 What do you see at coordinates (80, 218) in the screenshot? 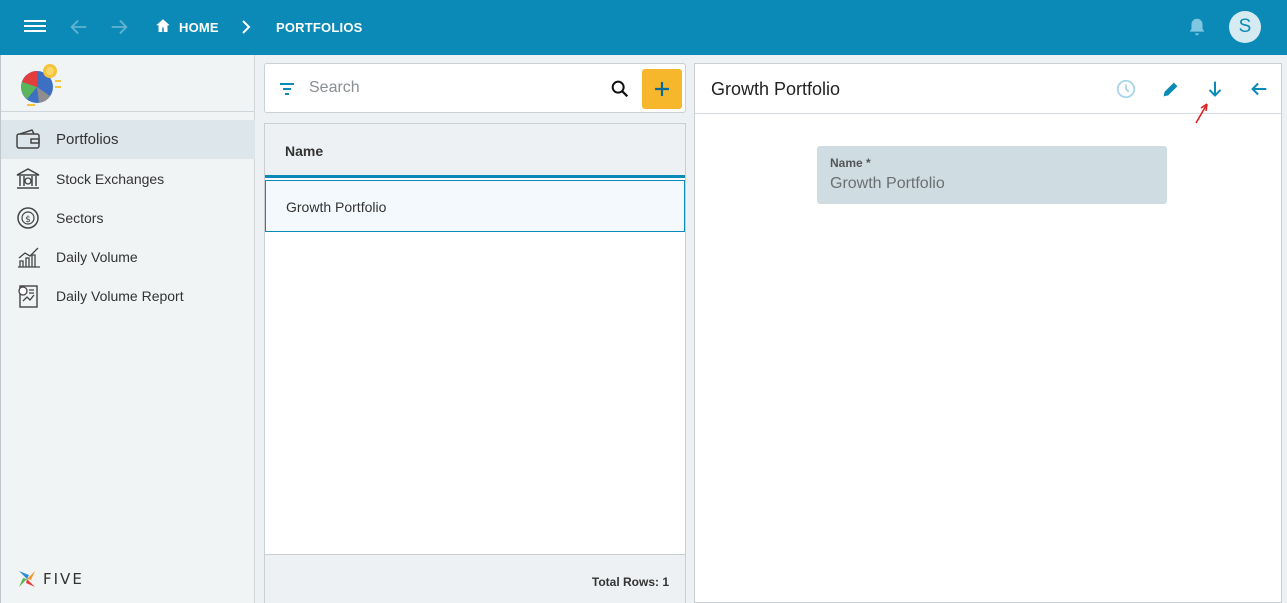
I see `sidebar-item-label: Sectors` at bounding box center [80, 218].